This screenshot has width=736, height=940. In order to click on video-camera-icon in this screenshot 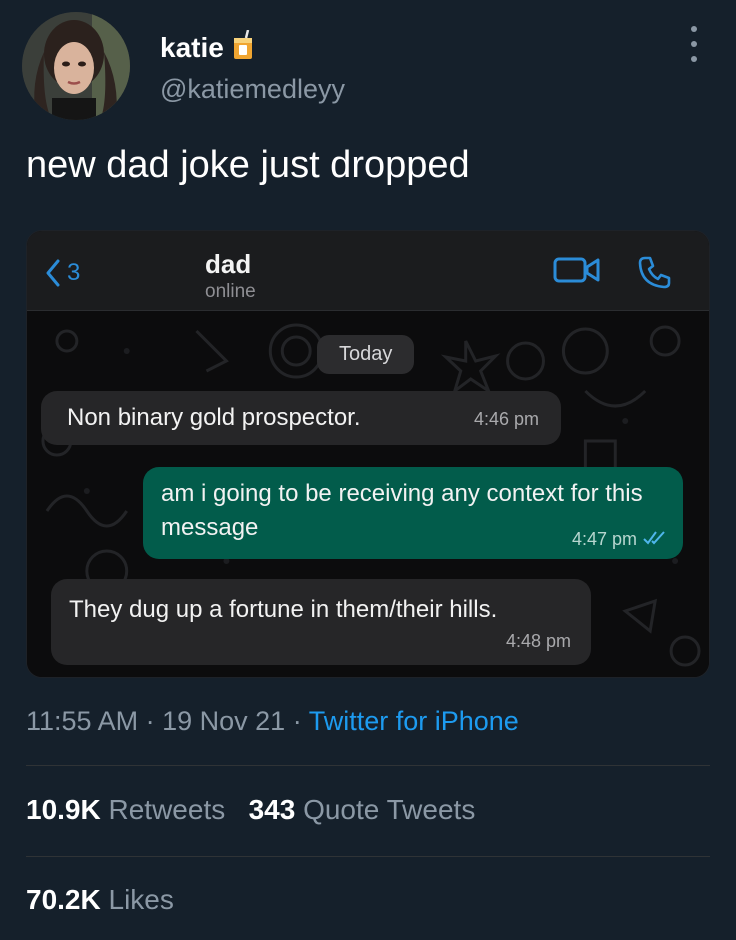, I will do `click(576, 270)`.